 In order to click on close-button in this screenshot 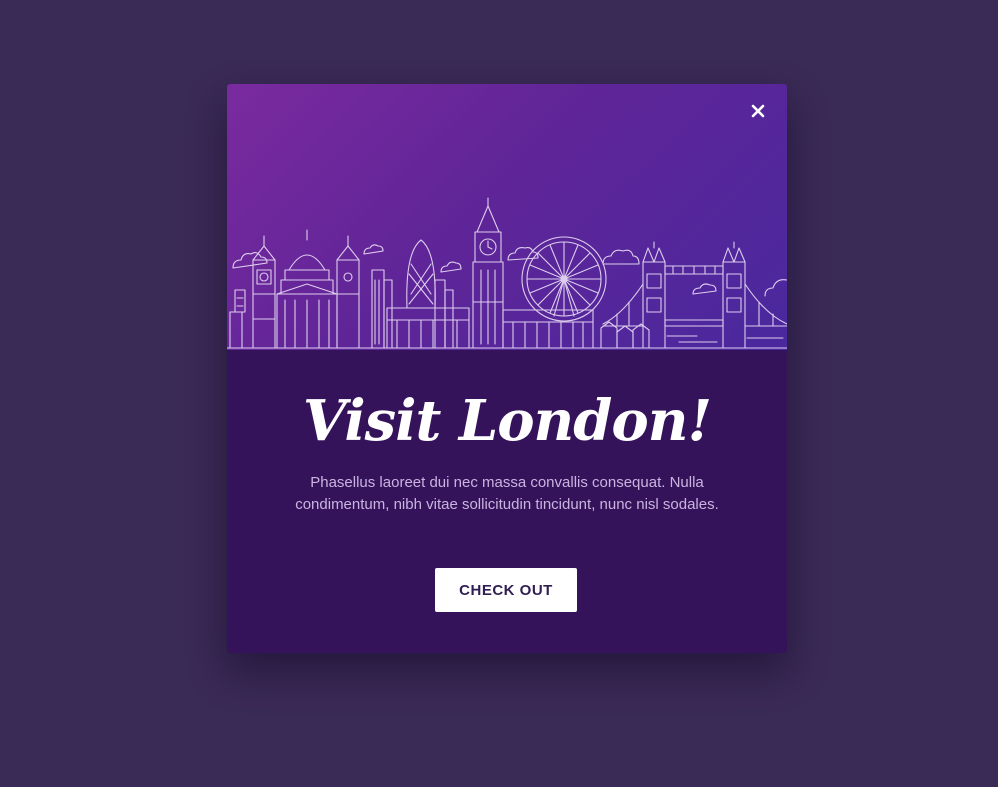, I will do `click(758, 111)`.